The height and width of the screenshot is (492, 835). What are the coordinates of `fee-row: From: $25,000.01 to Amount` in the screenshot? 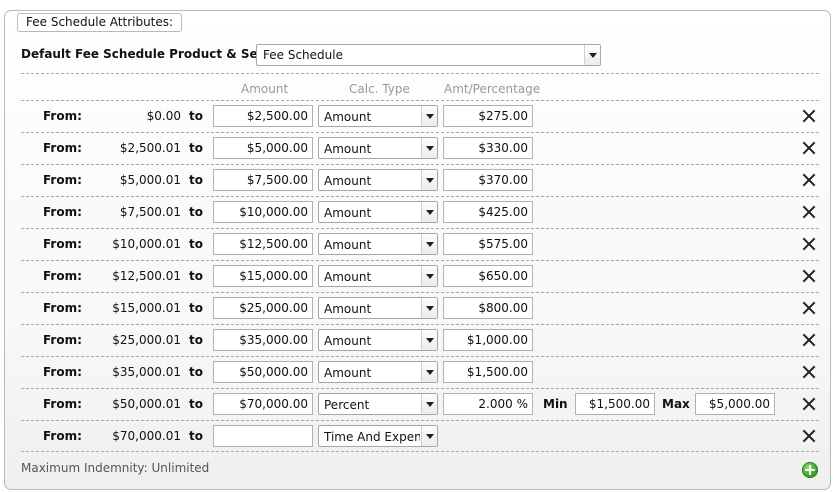 It's located at (420, 340).